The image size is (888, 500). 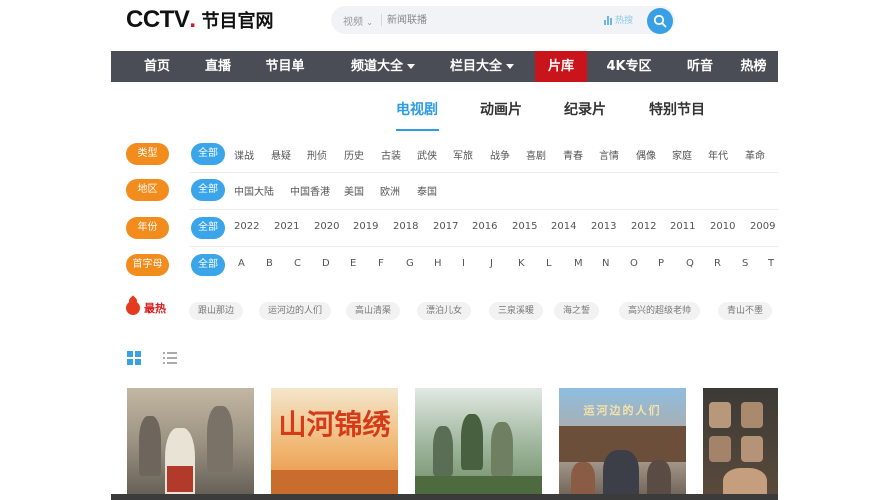 What do you see at coordinates (445, 226) in the screenshot?
I see `filter-option: 2017` at bounding box center [445, 226].